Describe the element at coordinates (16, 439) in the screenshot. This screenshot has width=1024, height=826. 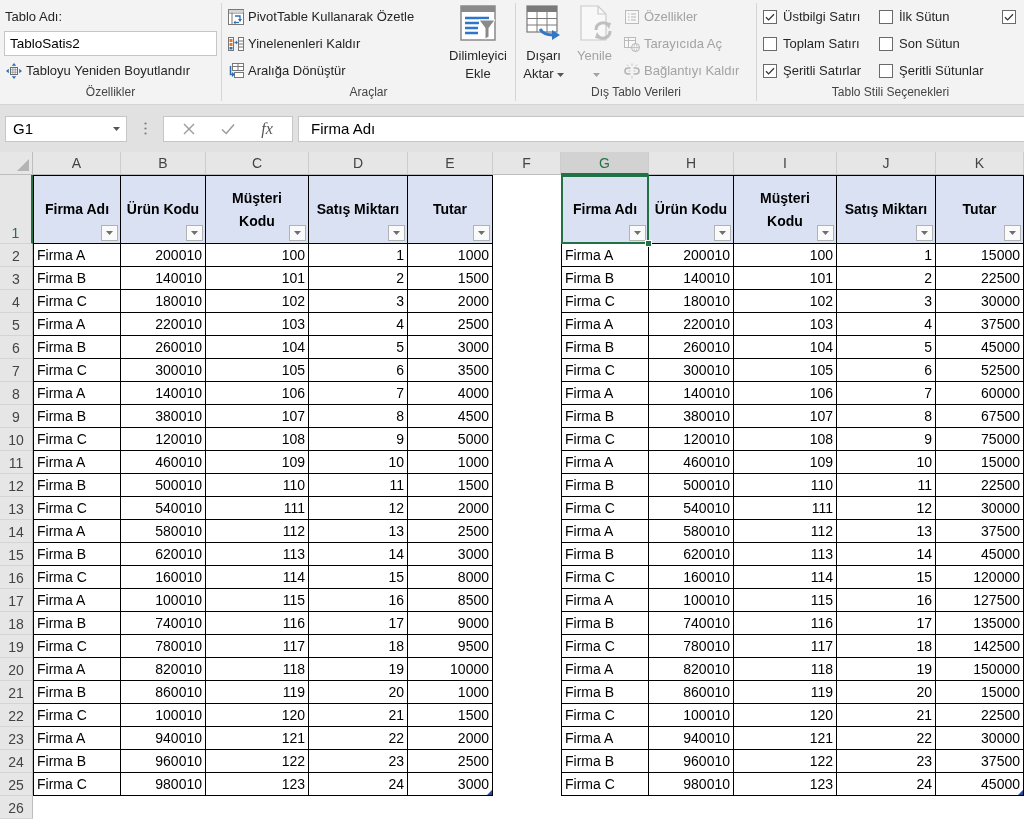
I see `row-header: 10` at that location.